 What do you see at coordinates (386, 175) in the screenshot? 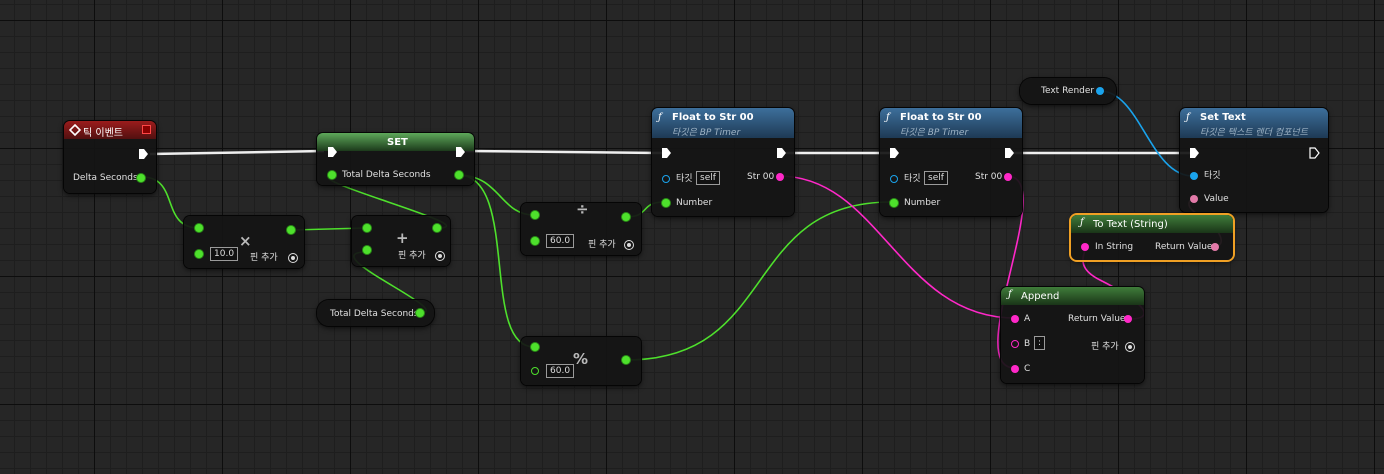
I see `pin-label: Total Delta Seconds` at bounding box center [386, 175].